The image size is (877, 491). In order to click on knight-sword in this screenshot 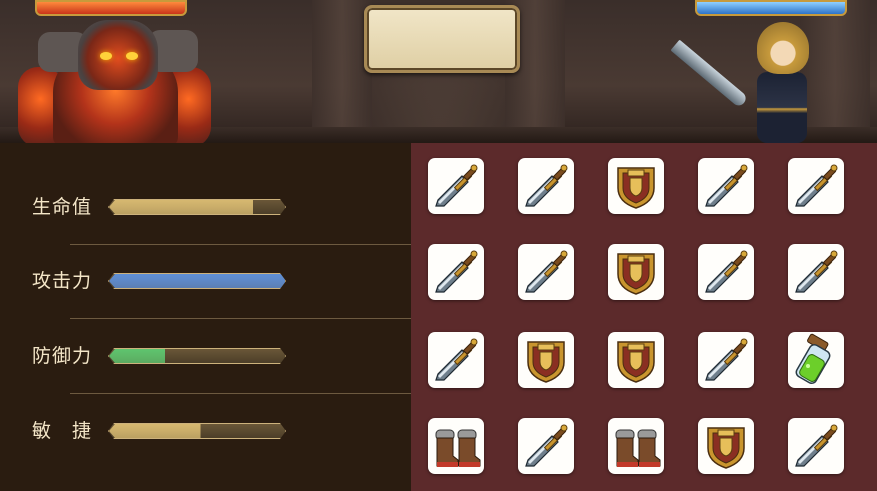, I will do `click(709, 74)`.